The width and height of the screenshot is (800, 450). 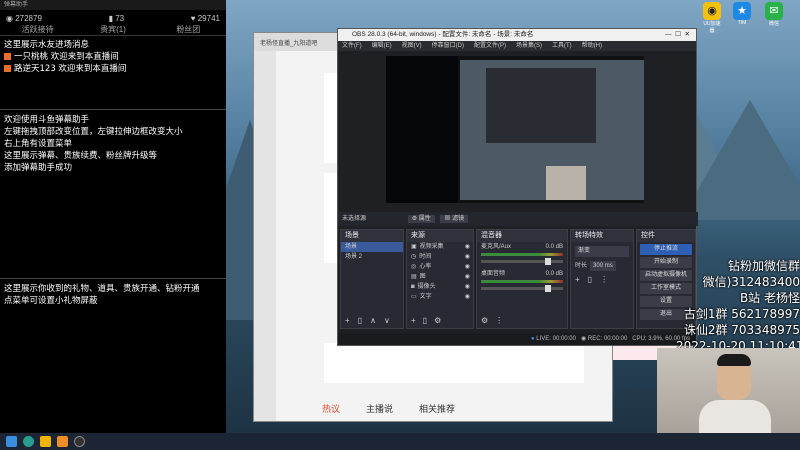 What do you see at coordinates (37, 29) in the screenshot?
I see `tab-active: 活跃接待` at bounding box center [37, 29].